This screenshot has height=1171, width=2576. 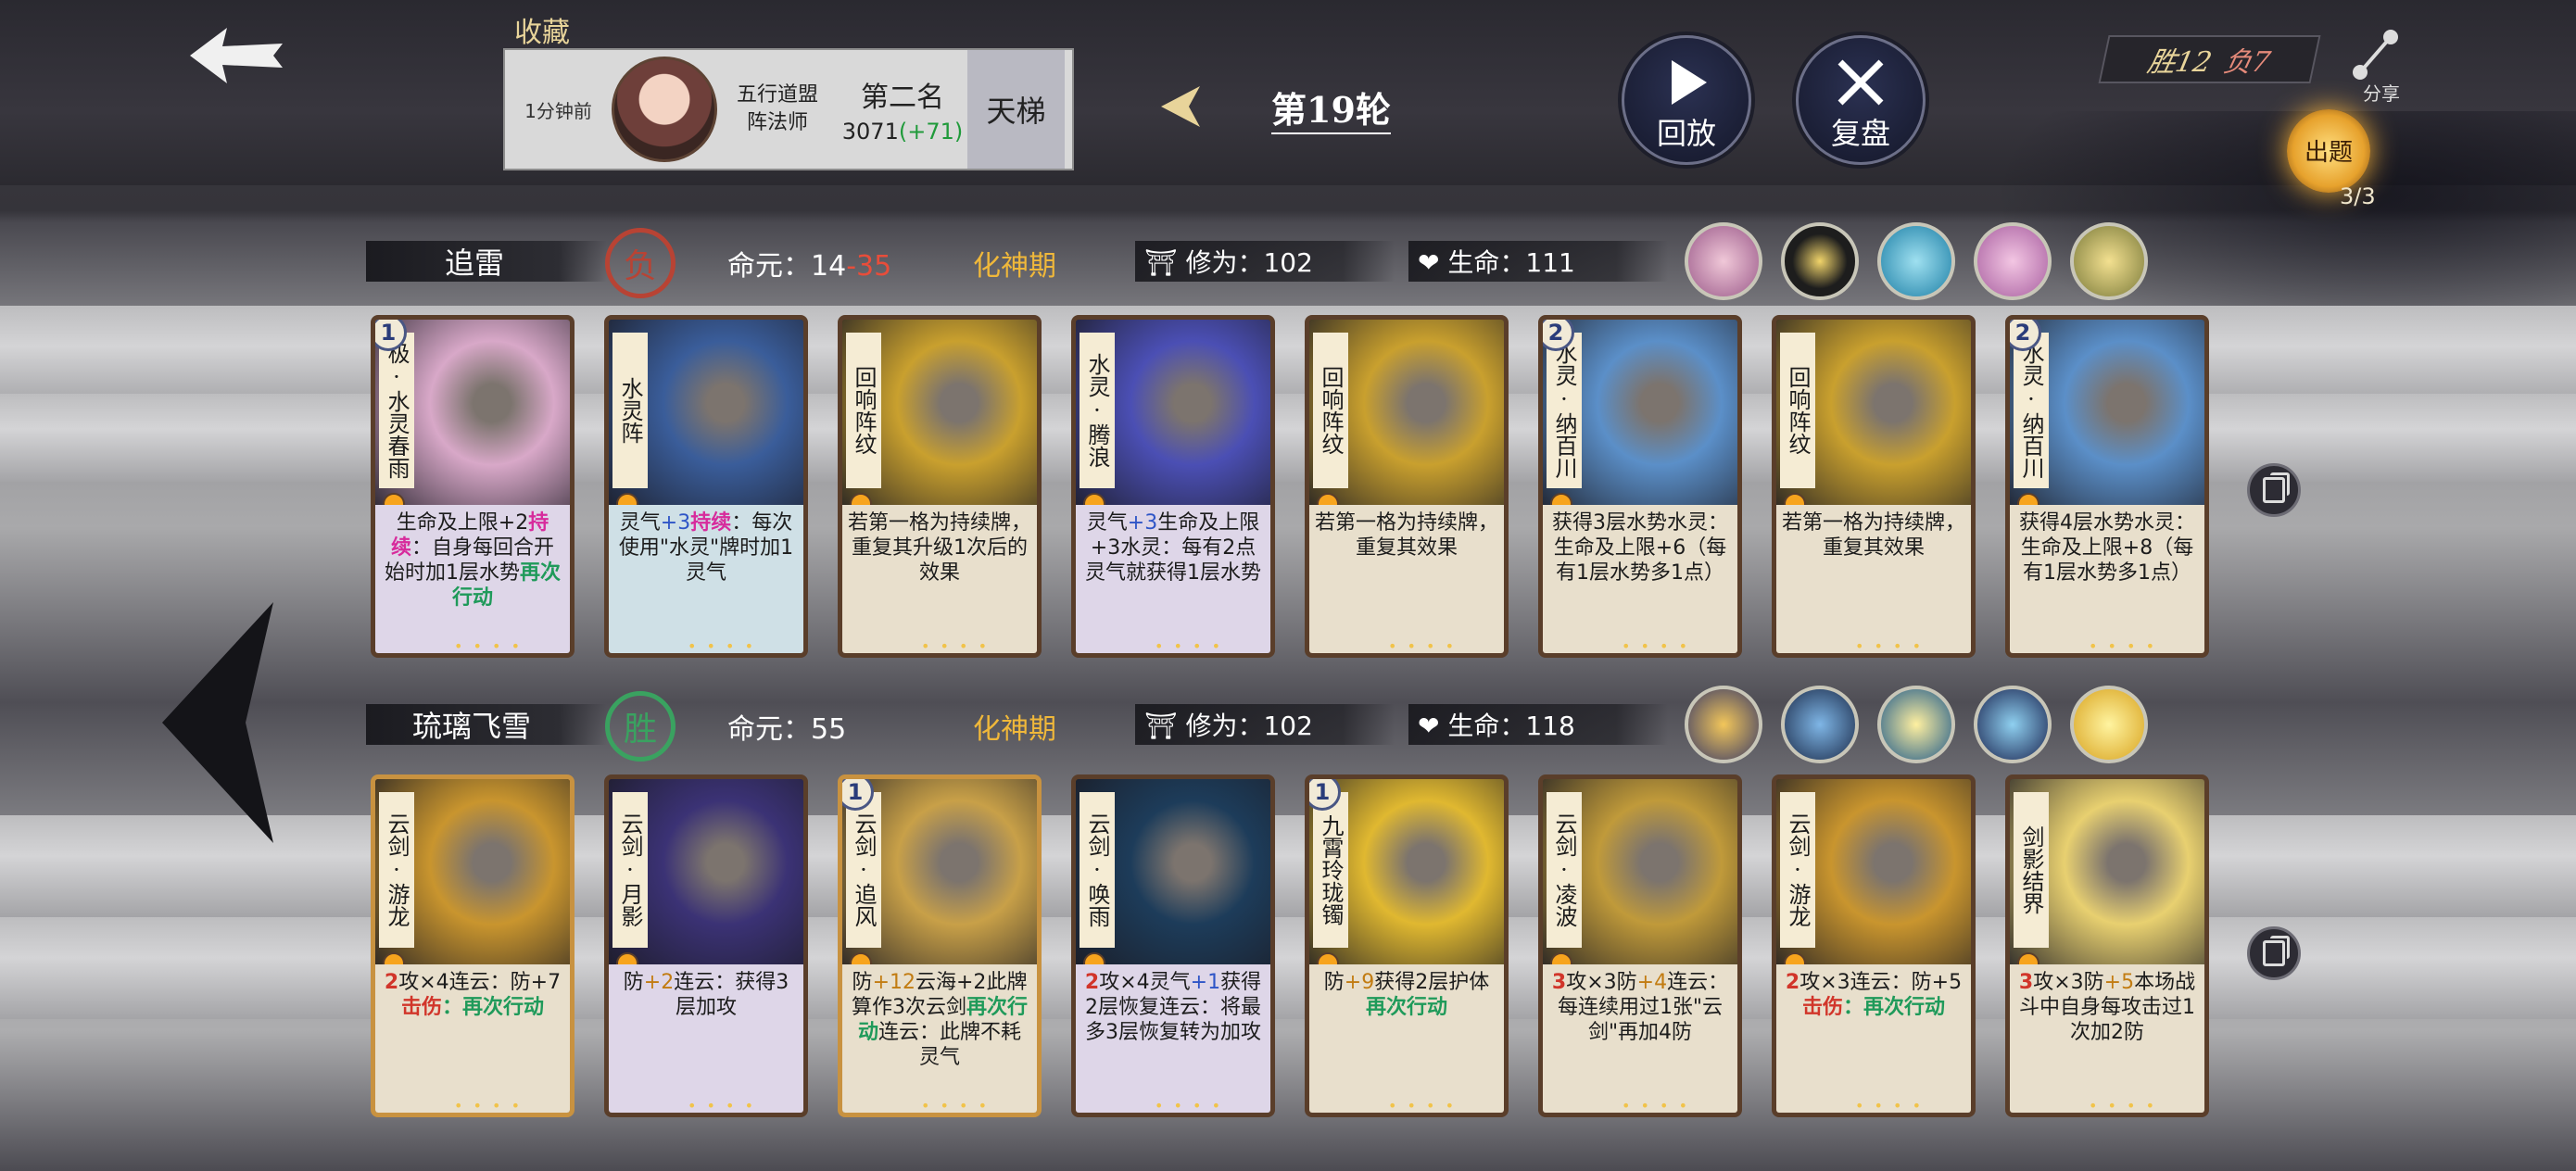 What do you see at coordinates (1640, 946) in the screenshot?
I see `card: 云剑·凌波 3攻×3防+4连云：每连续用过1张"云剑"再加4防 • • • •` at bounding box center [1640, 946].